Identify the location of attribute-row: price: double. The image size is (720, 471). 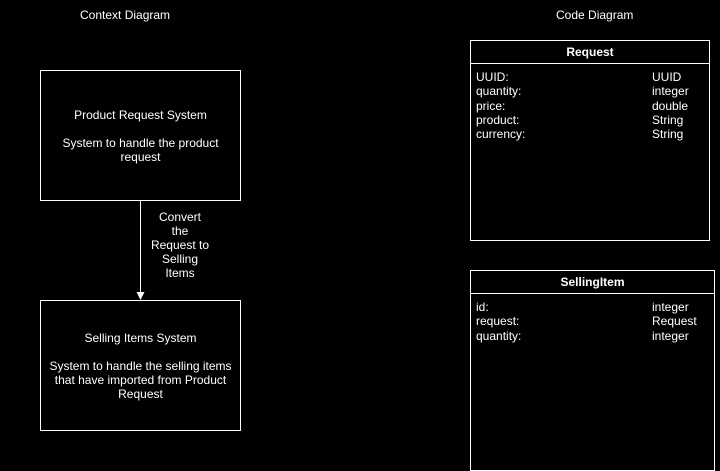
(590, 106).